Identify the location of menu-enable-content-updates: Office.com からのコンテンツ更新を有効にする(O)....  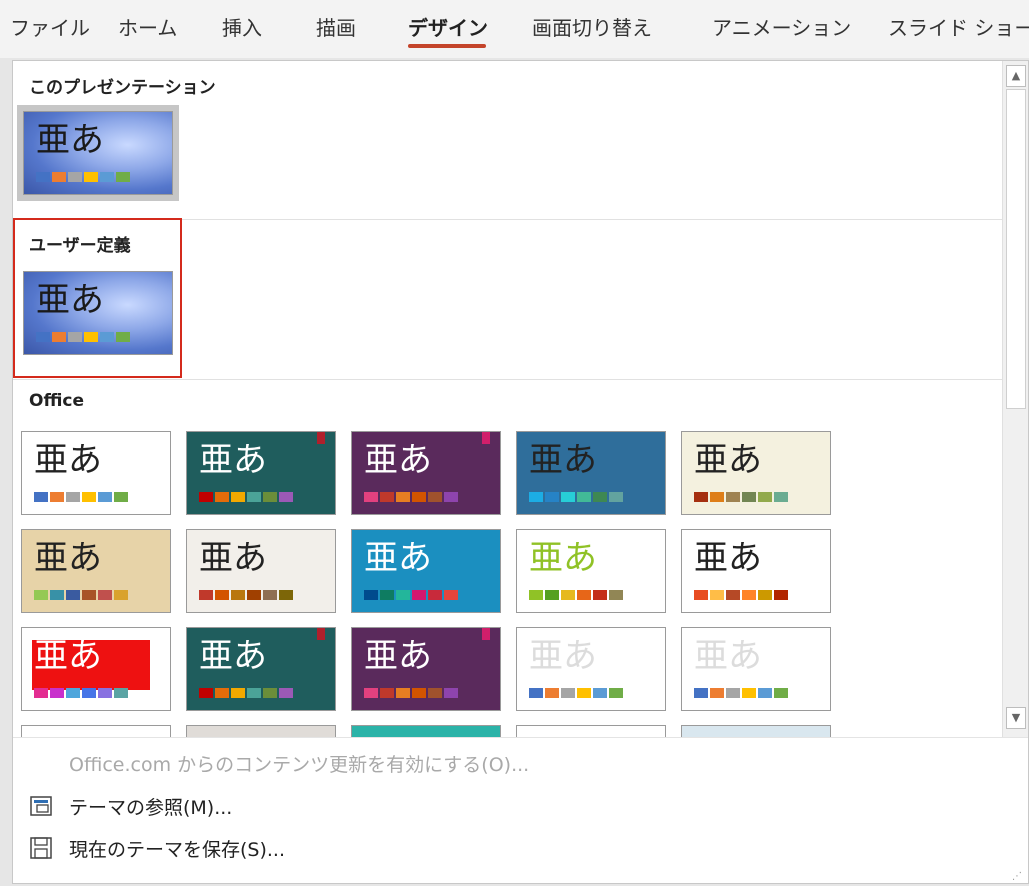
(299, 763).